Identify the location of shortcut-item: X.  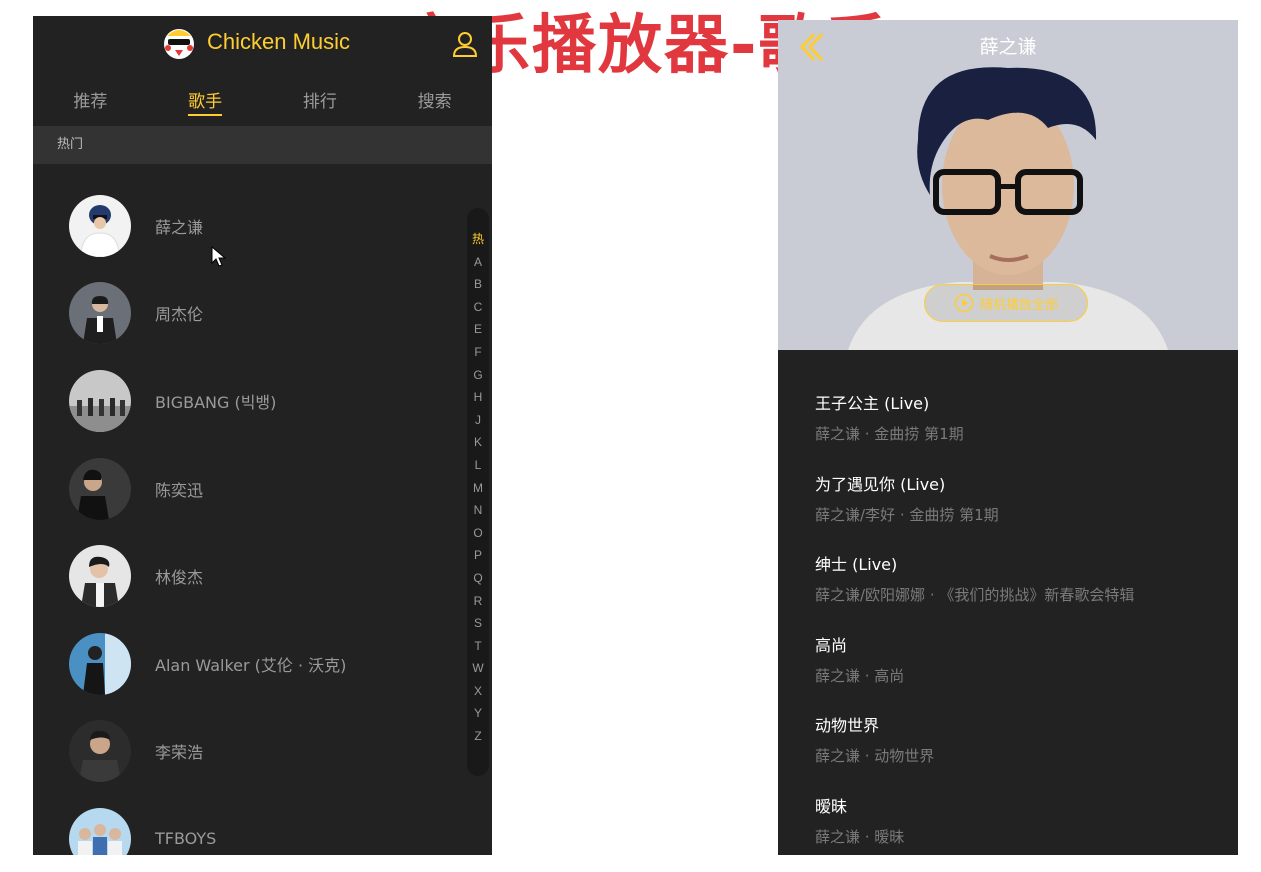
(478, 691).